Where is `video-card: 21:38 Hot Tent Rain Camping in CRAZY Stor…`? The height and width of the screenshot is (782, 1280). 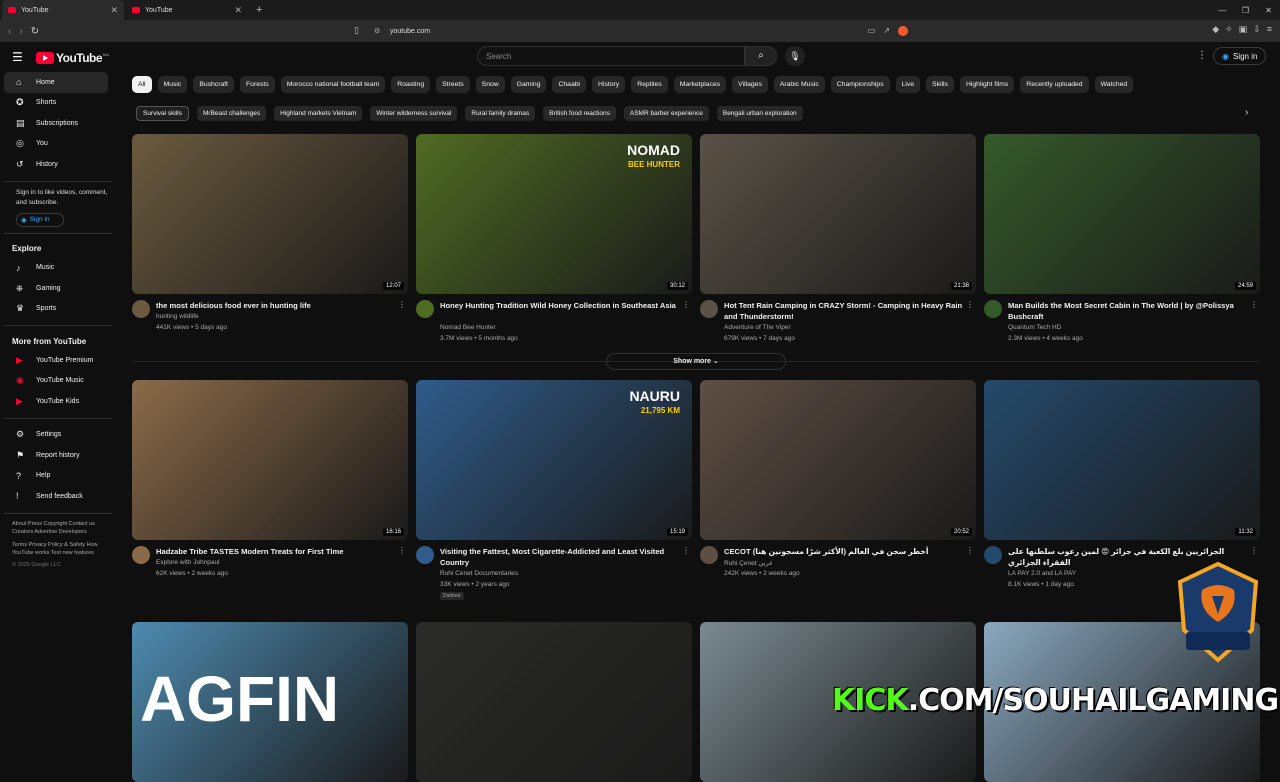
video-card: 21:38 Hot Tent Rain Camping in CRAZY Stor… is located at coordinates (838, 246).